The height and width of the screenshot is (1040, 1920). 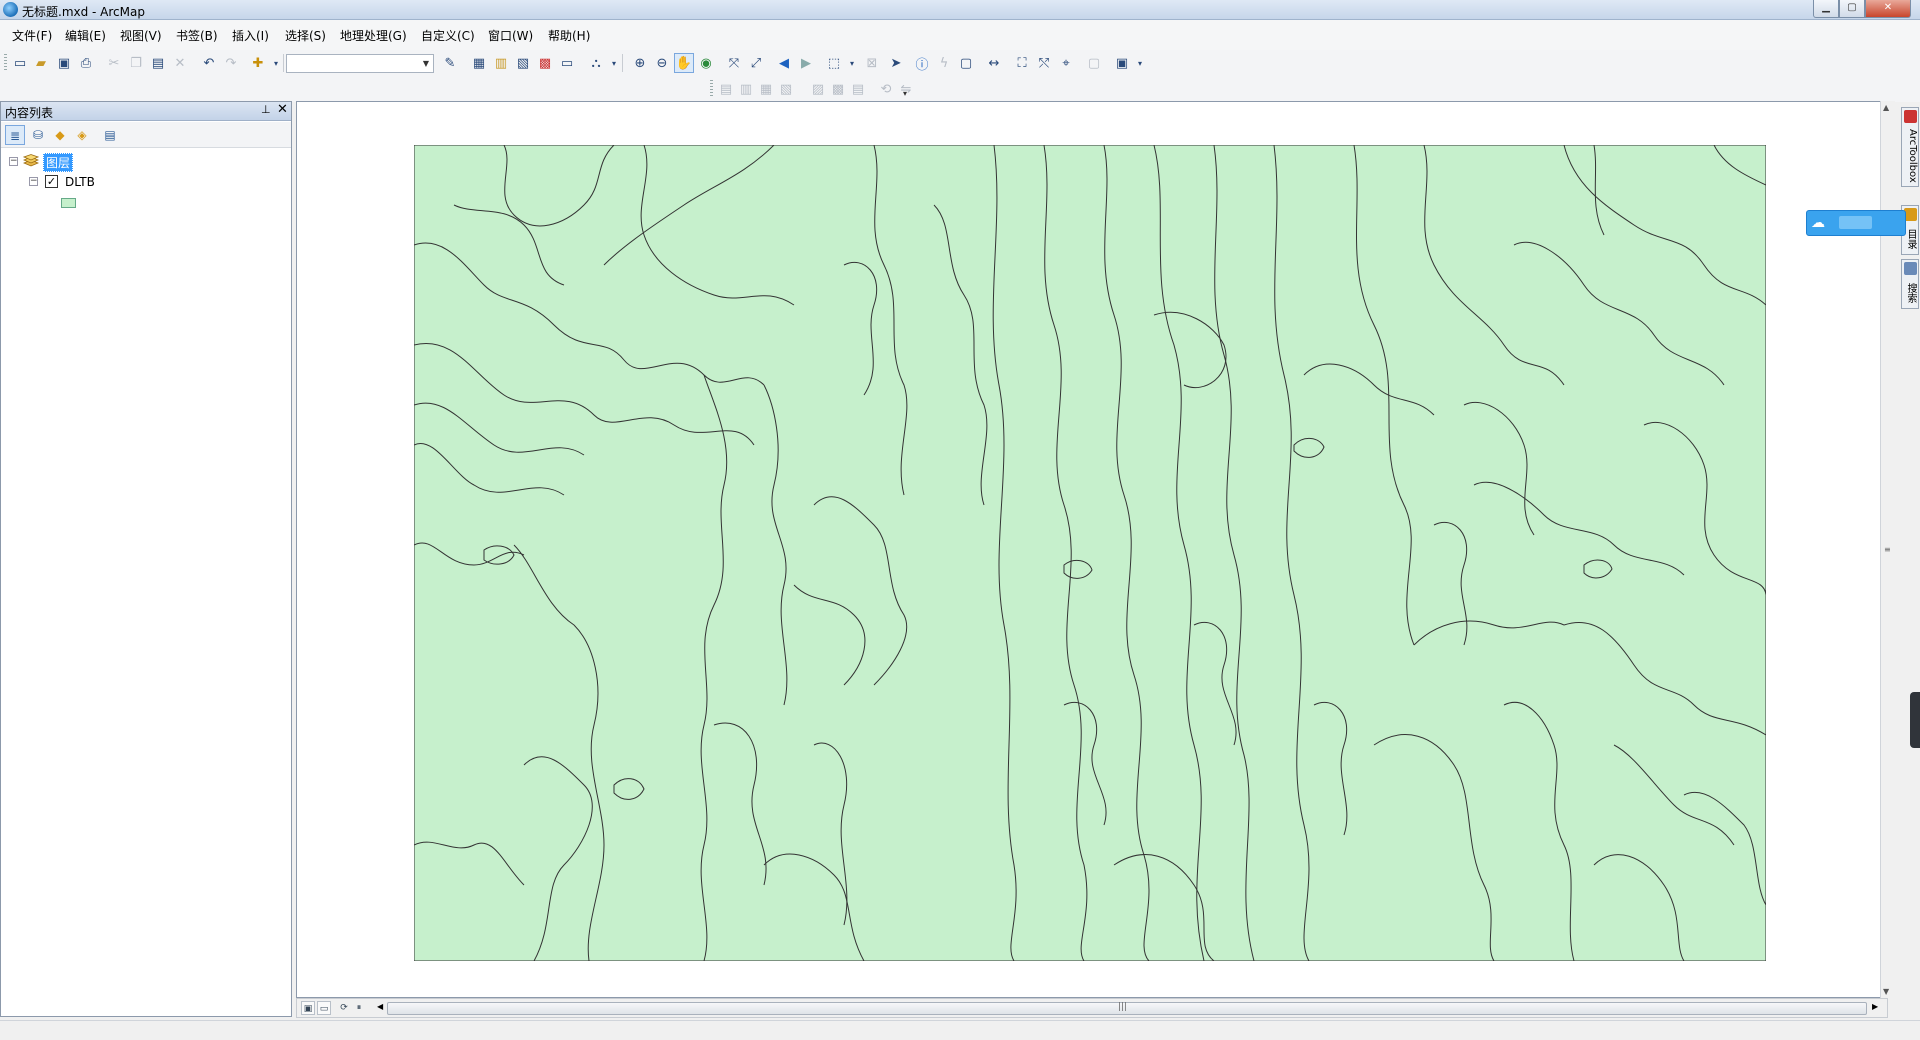 What do you see at coordinates (10, 9) in the screenshot?
I see `arcmap-app-icon` at bounding box center [10, 9].